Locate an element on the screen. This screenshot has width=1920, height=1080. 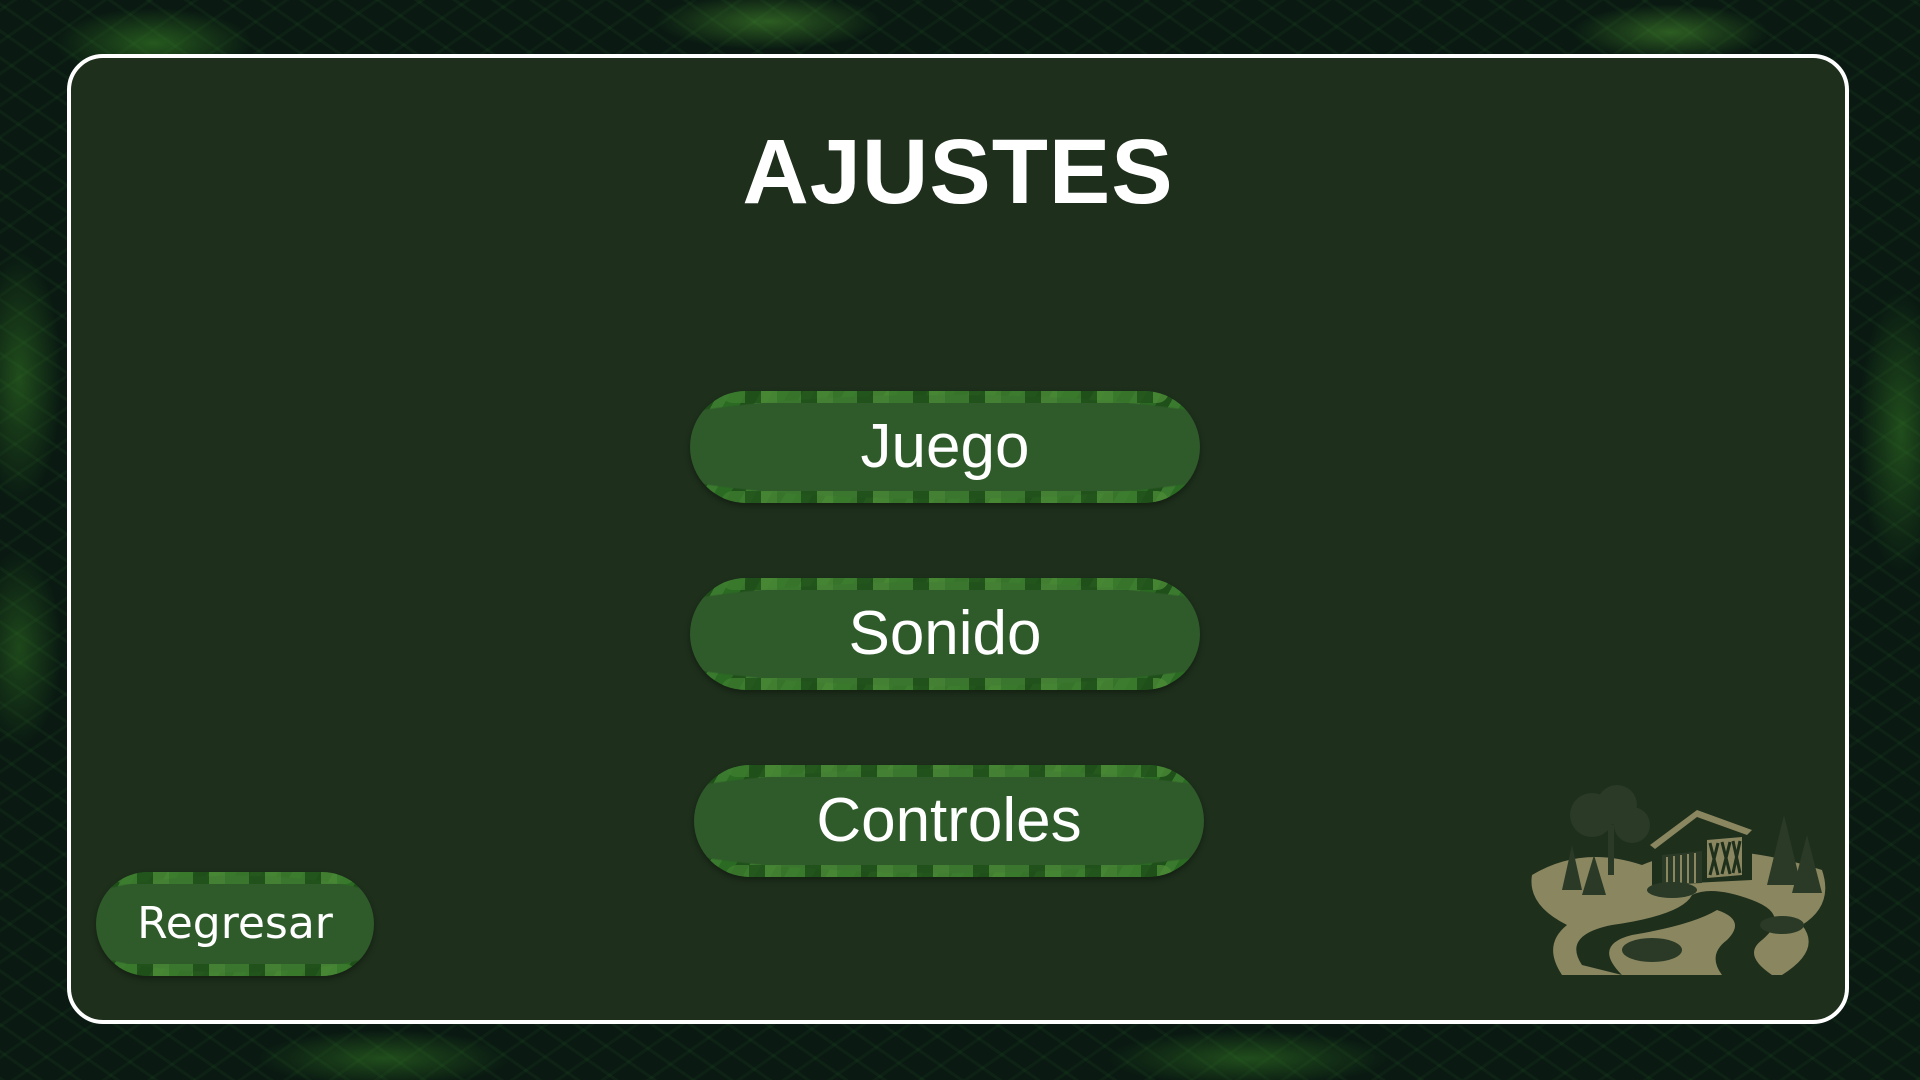
back-button-label: Regresar is located at coordinates (235, 923).